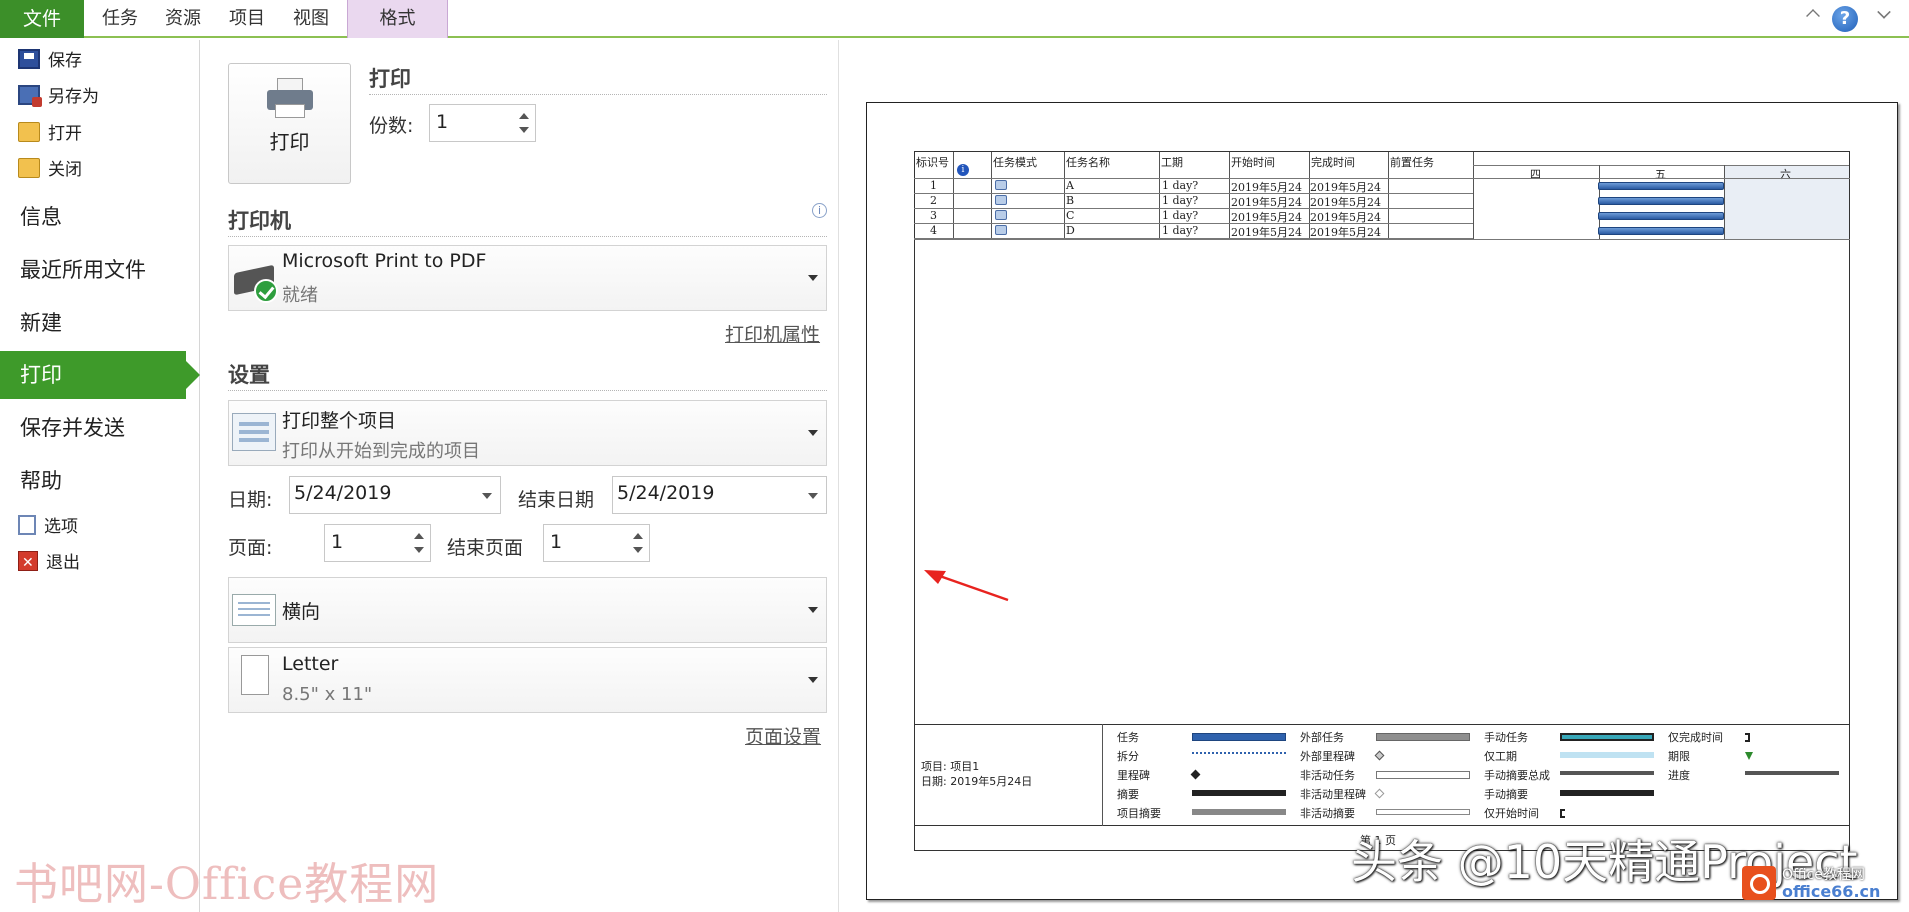 The width and height of the screenshot is (1909, 912). Describe the element at coordinates (289, 142) in the screenshot. I see `print-button-label: 打印` at that location.